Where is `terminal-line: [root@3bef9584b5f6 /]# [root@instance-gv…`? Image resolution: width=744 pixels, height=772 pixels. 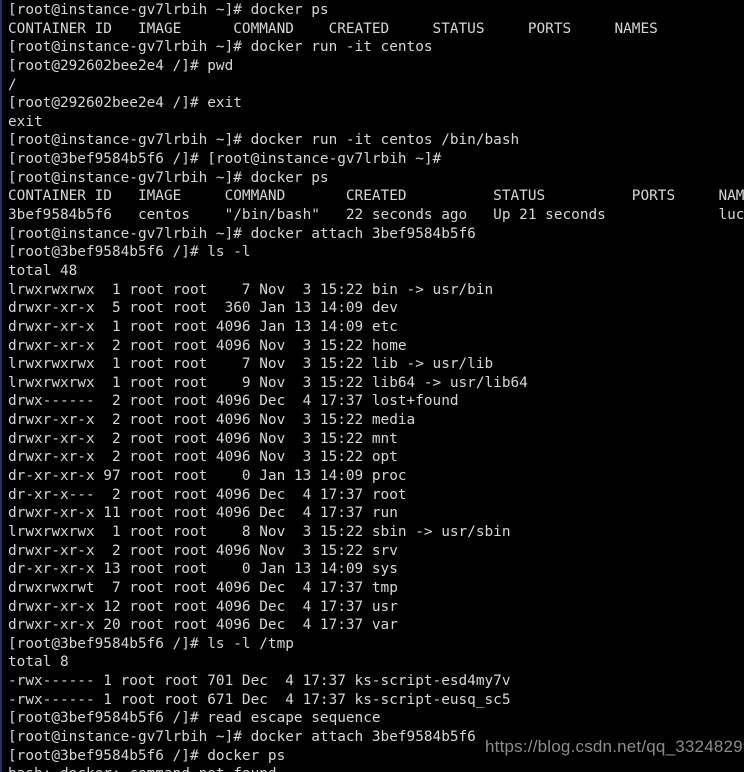 terminal-line: [root@3bef9584b5f6 /]# [root@instance-gv… is located at coordinates (225, 159).